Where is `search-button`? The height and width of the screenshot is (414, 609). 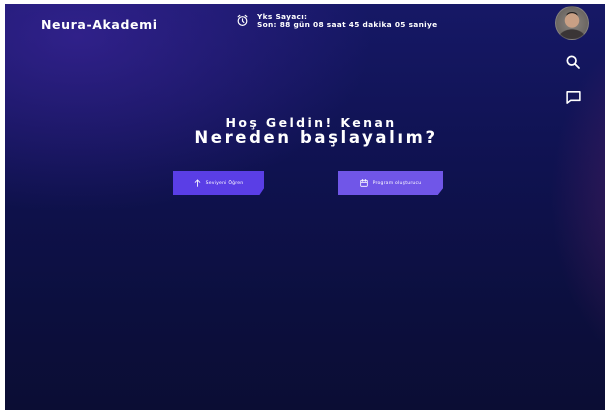
search-button is located at coordinates (573, 64).